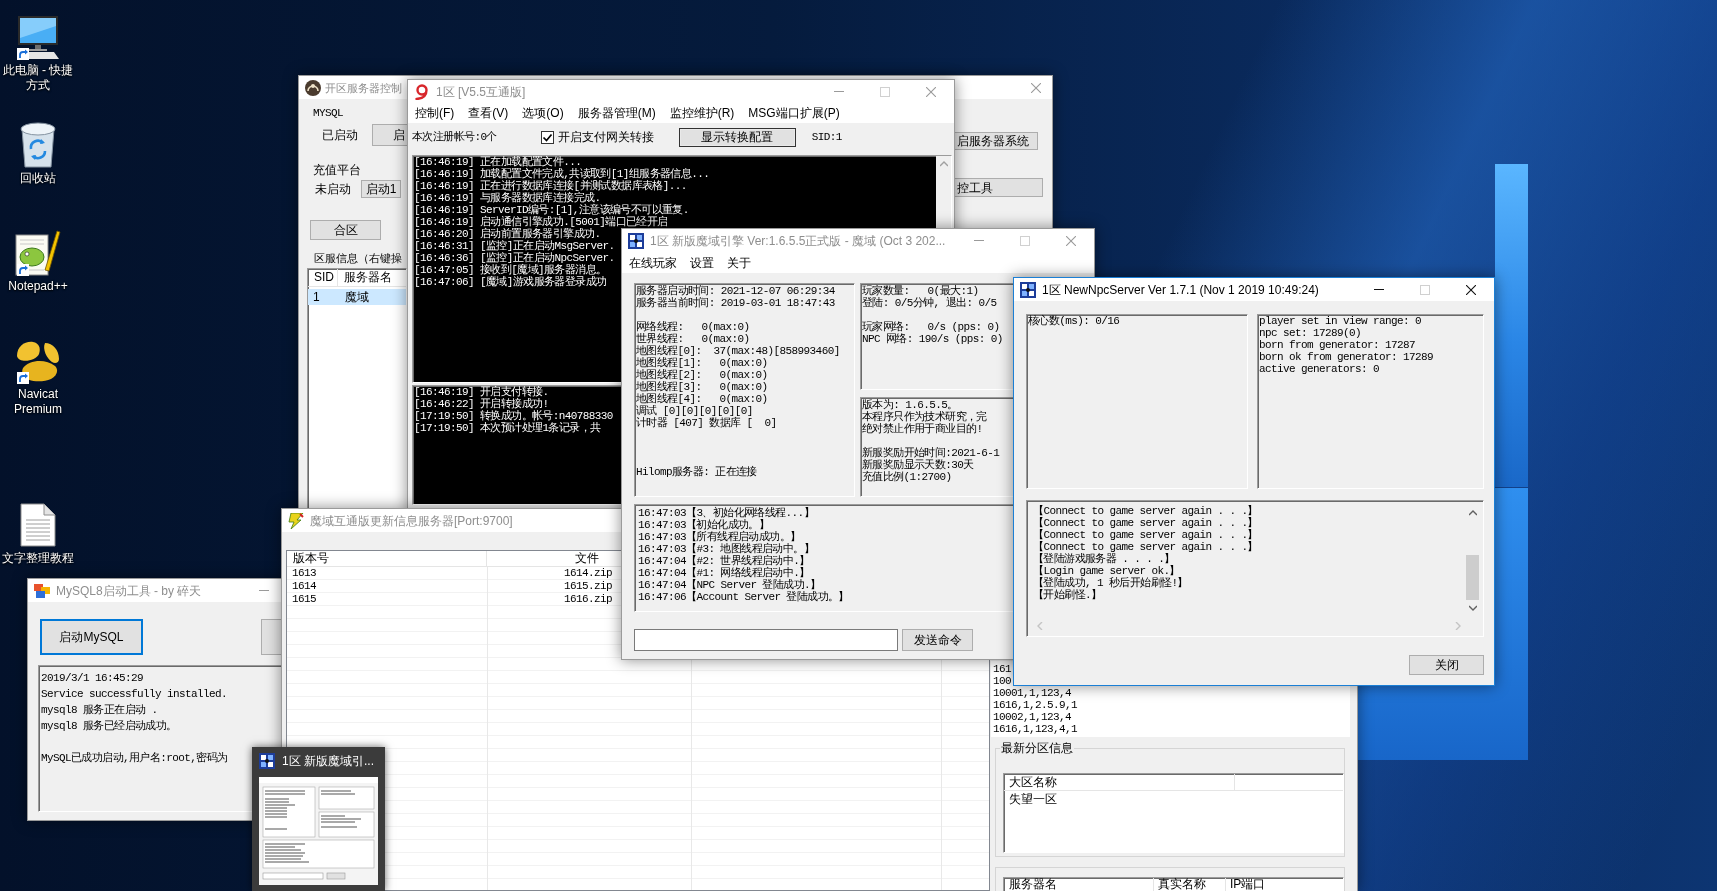  I want to click on command-input, so click(766, 640).